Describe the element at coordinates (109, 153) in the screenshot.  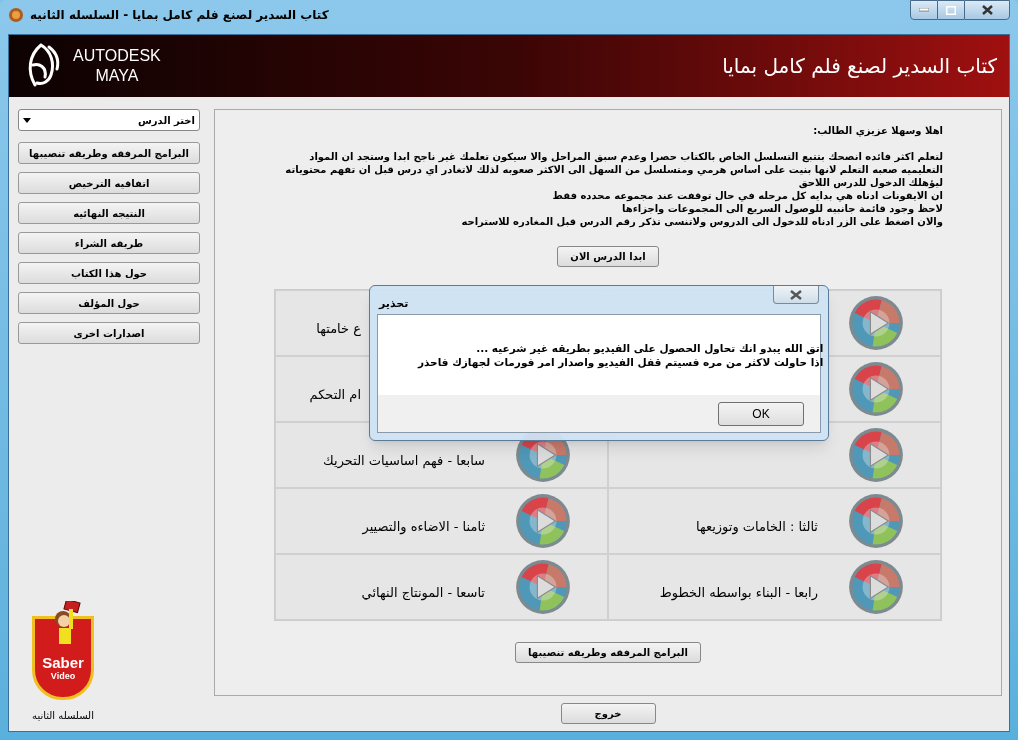
I see `sidebar-button: البرامج المرفقه وطريقه تنصيبها` at that location.